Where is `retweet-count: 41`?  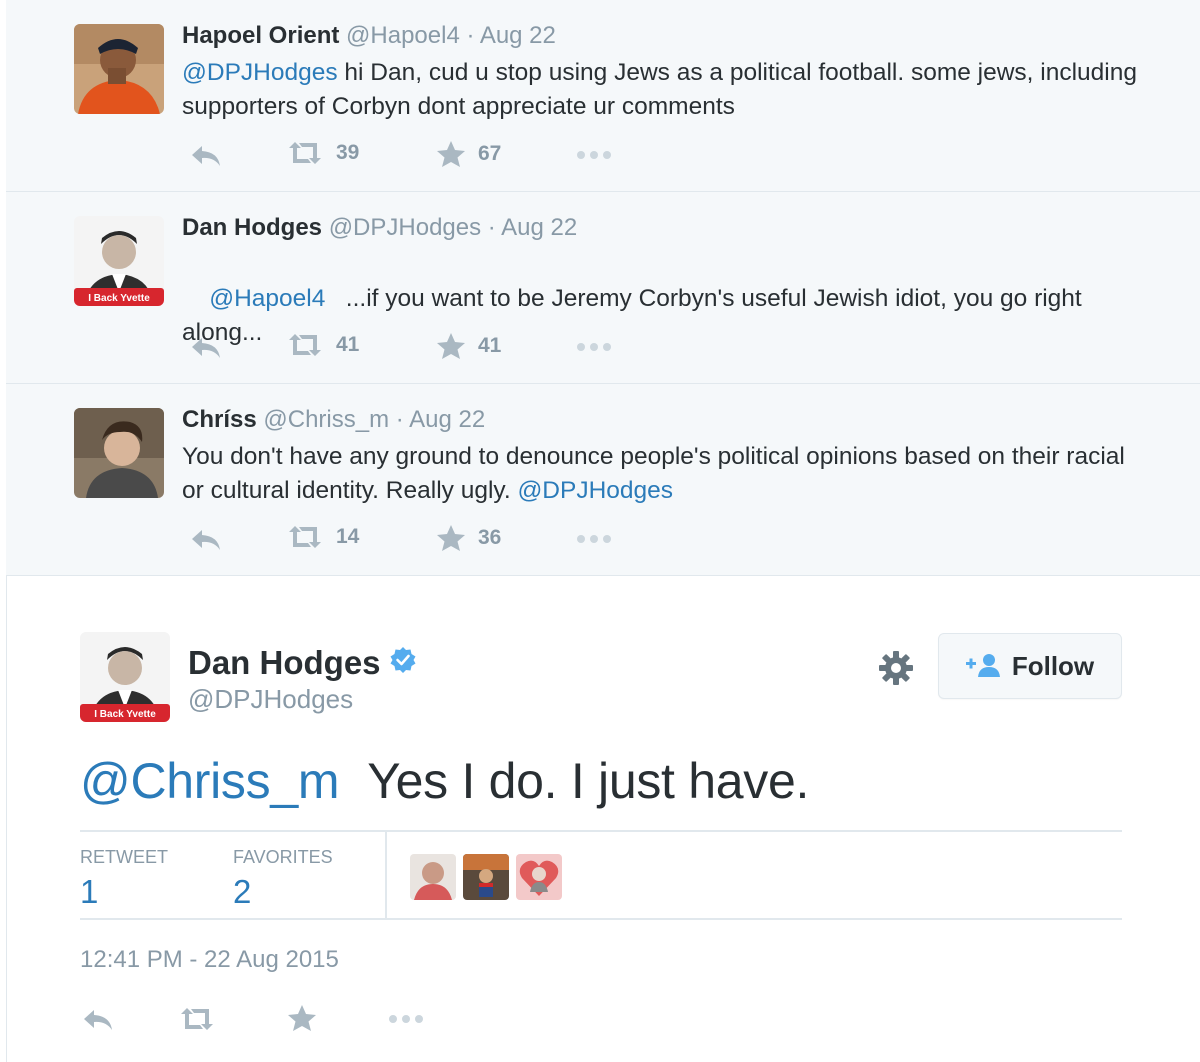 retweet-count: 41 is located at coordinates (348, 344).